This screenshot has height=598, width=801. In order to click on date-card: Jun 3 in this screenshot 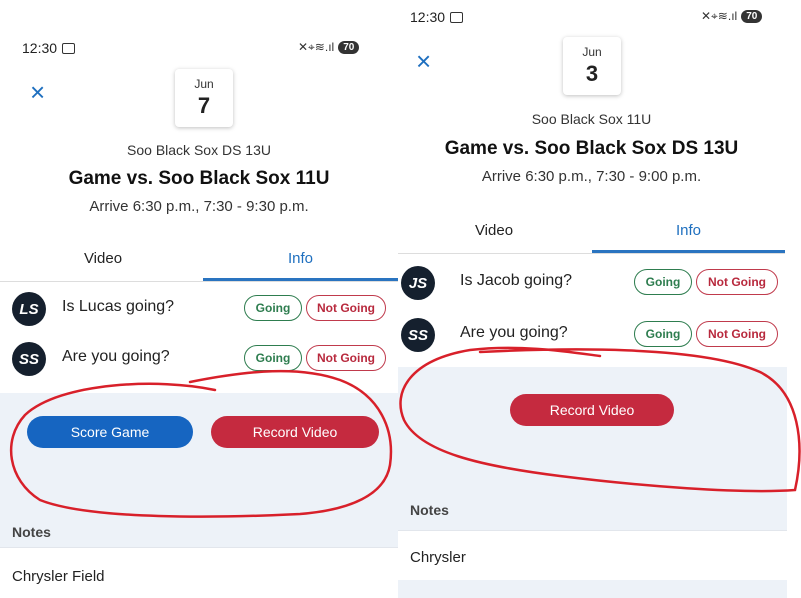, I will do `click(592, 66)`.